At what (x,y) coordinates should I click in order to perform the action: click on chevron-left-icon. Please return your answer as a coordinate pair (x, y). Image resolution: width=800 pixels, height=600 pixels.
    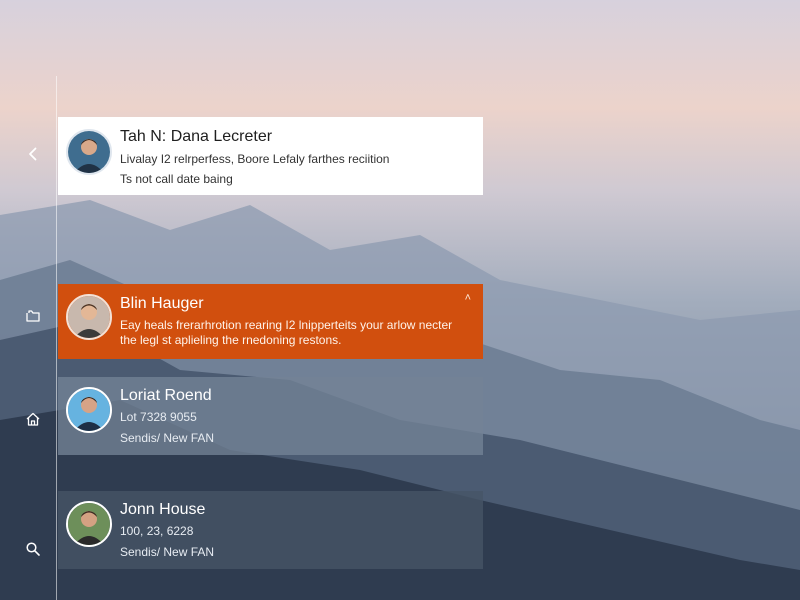
    Looking at the image, I should click on (33, 154).